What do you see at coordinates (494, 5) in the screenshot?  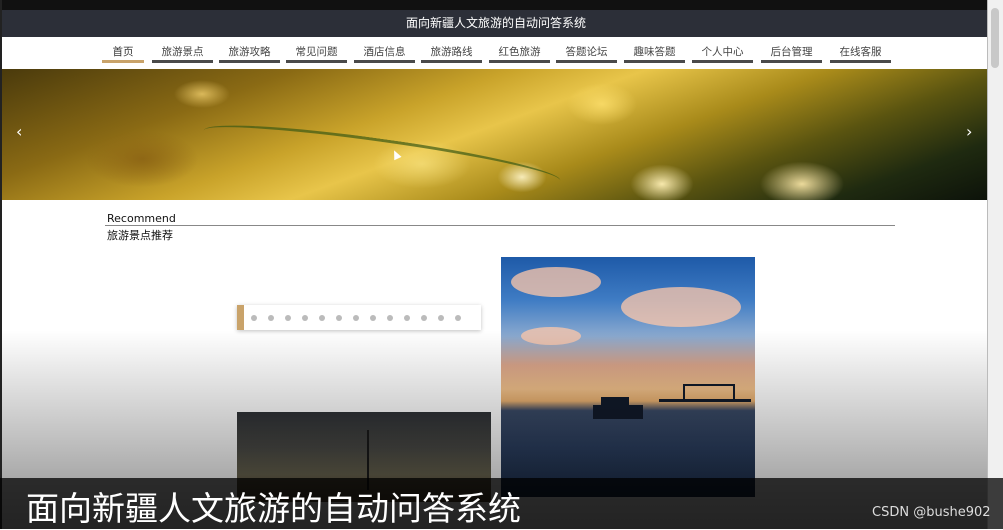 I see `top-strip` at bounding box center [494, 5].